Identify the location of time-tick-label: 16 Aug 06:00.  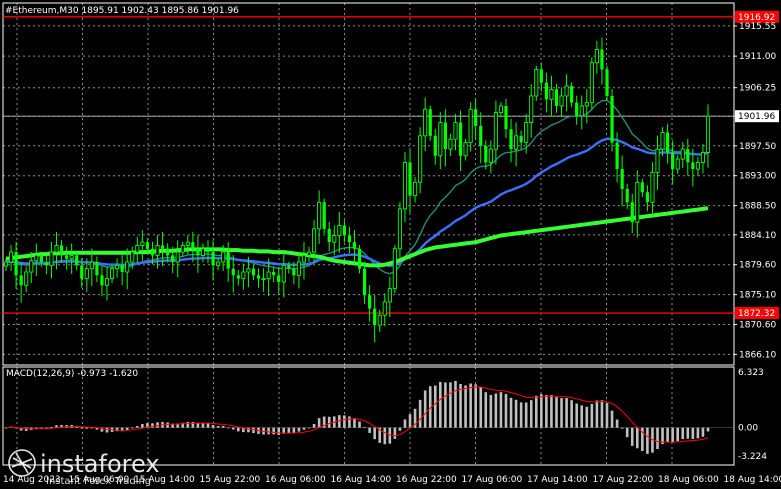
(295, 480).